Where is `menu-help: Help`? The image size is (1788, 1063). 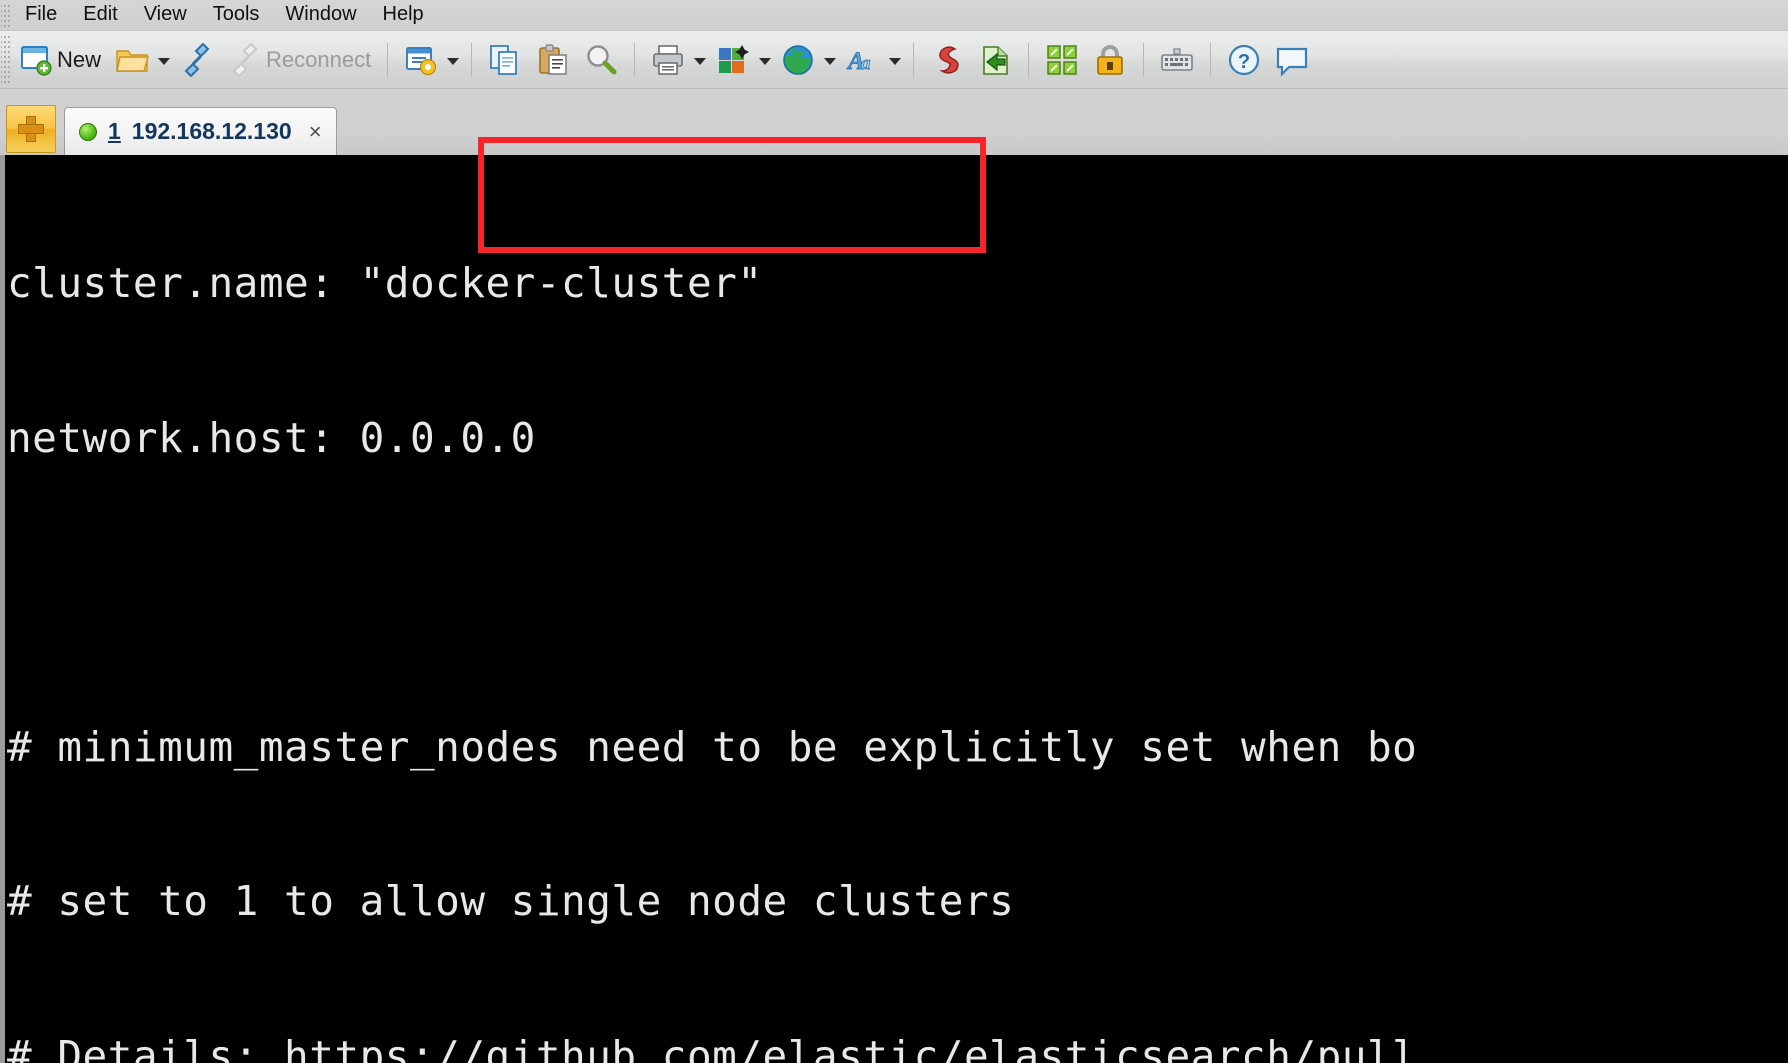
menu-help: Help is located at coordinates (403, 15).